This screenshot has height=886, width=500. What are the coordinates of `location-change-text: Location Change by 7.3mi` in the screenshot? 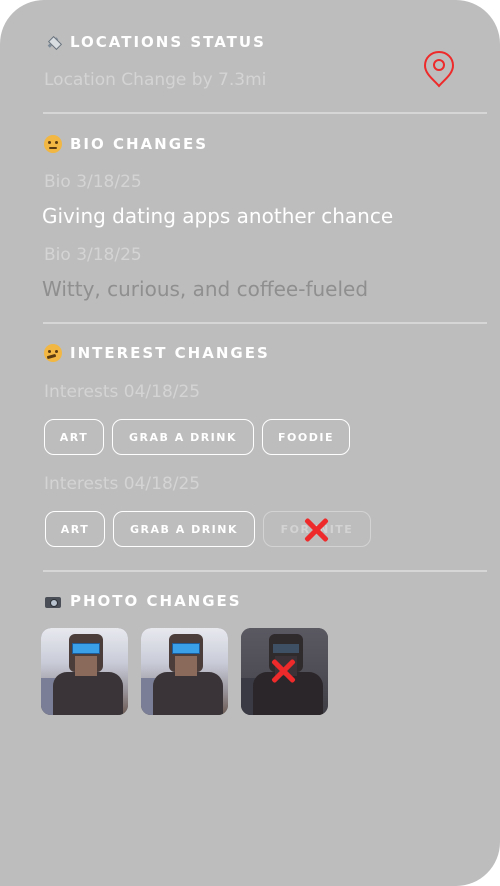 It's located at (155, 80).